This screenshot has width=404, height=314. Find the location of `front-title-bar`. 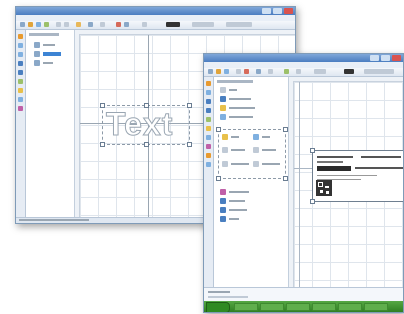

front-title-bar is located at coordinates (303, 58).